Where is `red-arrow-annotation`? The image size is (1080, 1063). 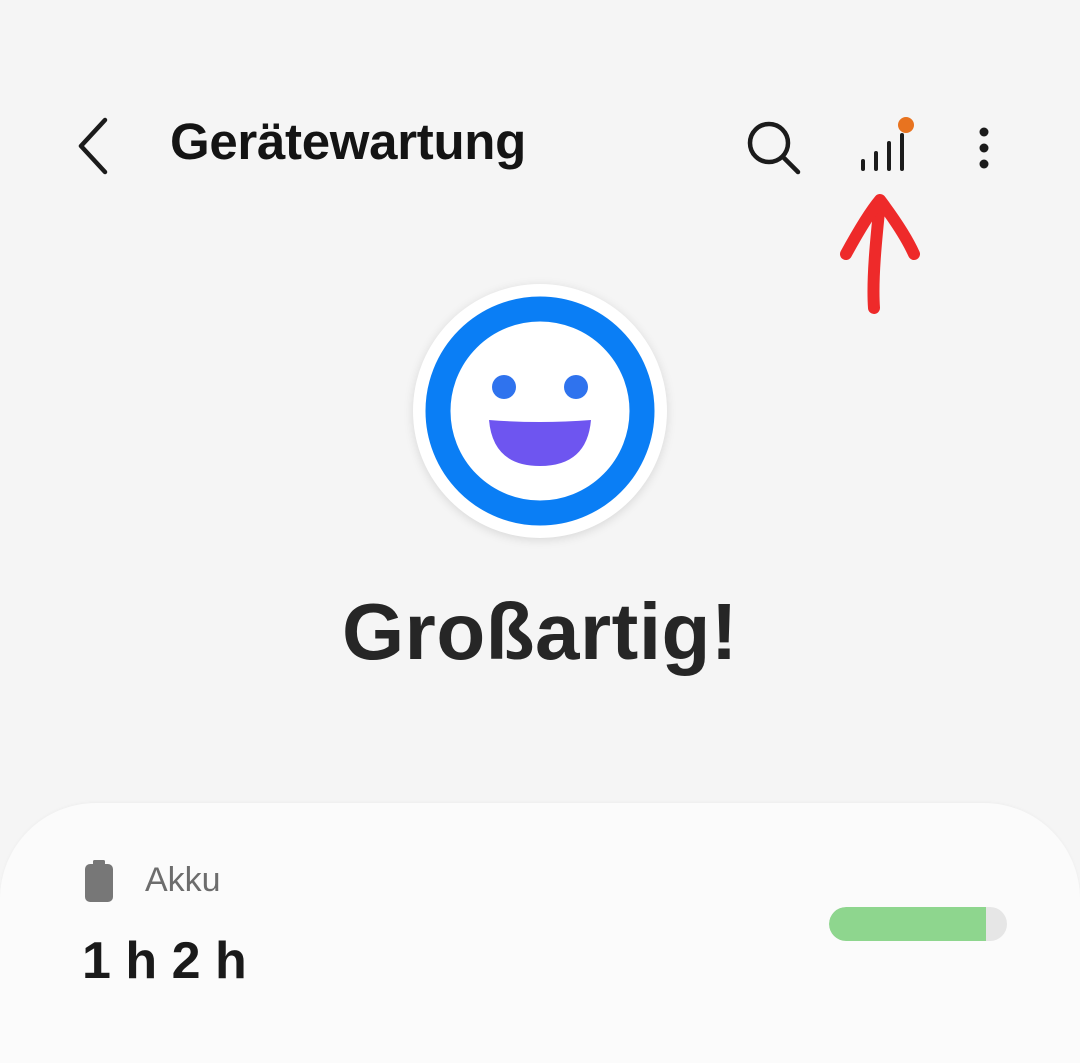
red-arrow-annotation is located at coordinates (880, 254).